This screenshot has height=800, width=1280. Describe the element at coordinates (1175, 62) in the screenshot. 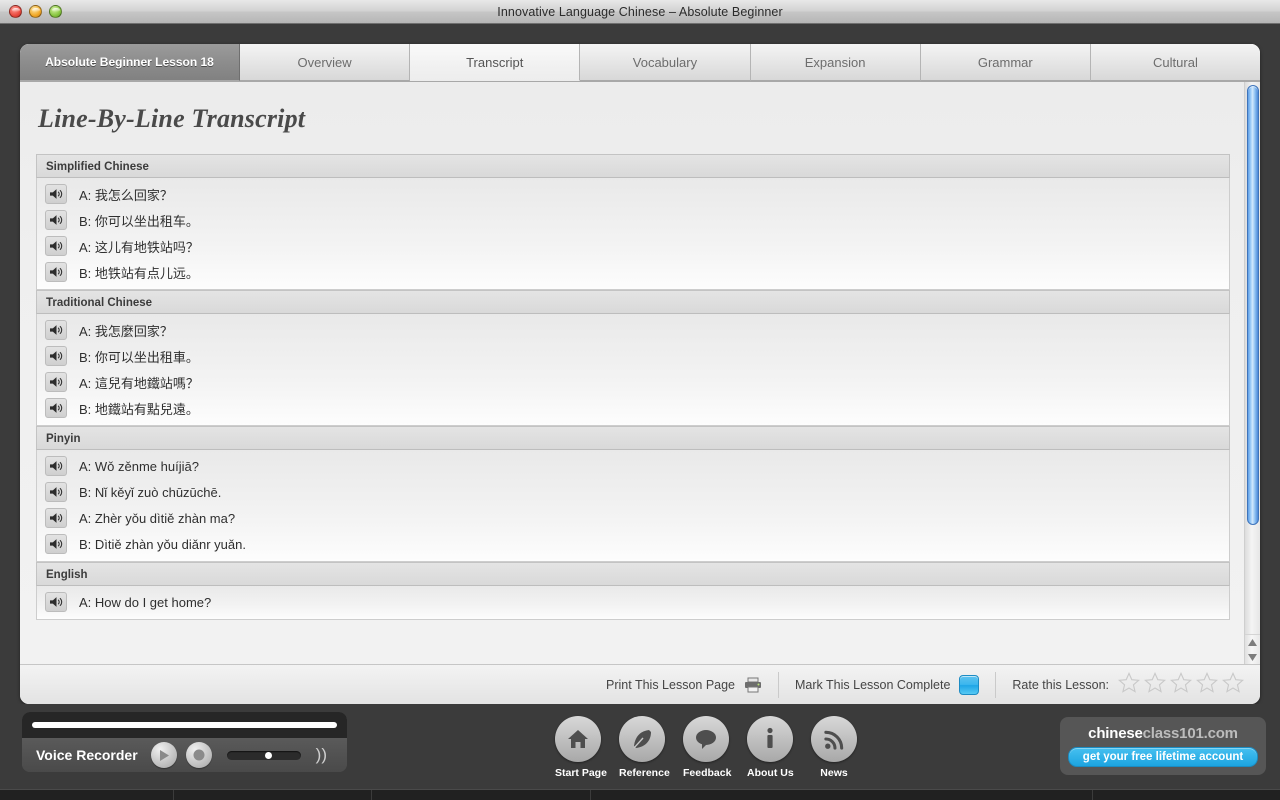

I see `tab-cultural: Cultural` at that location.